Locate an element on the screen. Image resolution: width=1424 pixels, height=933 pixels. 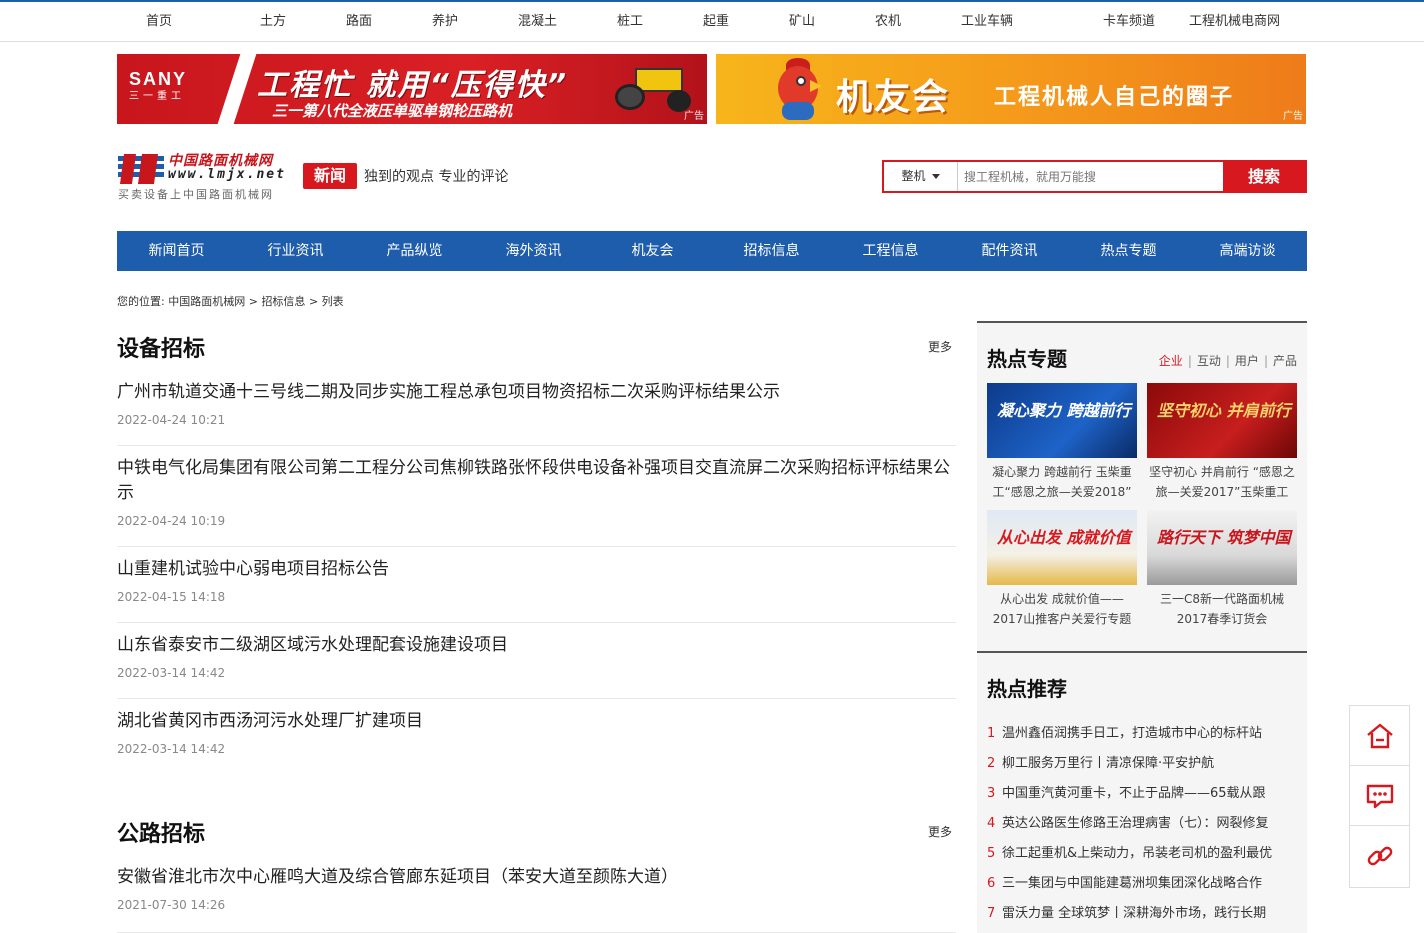
main-nav: 新闻首页 行业资讯 产品纵览 海外资讯 机友会 招标信息 工程信息 配件资讯 热点专题 高端访谈 is located at coordinates (712, 251).